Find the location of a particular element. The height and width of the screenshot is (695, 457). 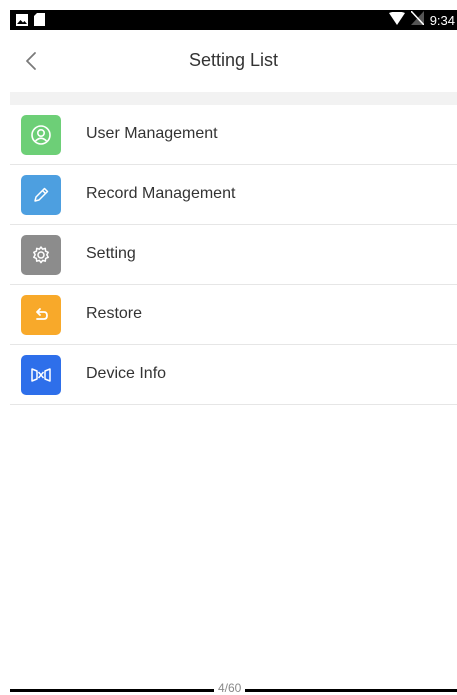

gear-icon is located at coordinates (41, 255).